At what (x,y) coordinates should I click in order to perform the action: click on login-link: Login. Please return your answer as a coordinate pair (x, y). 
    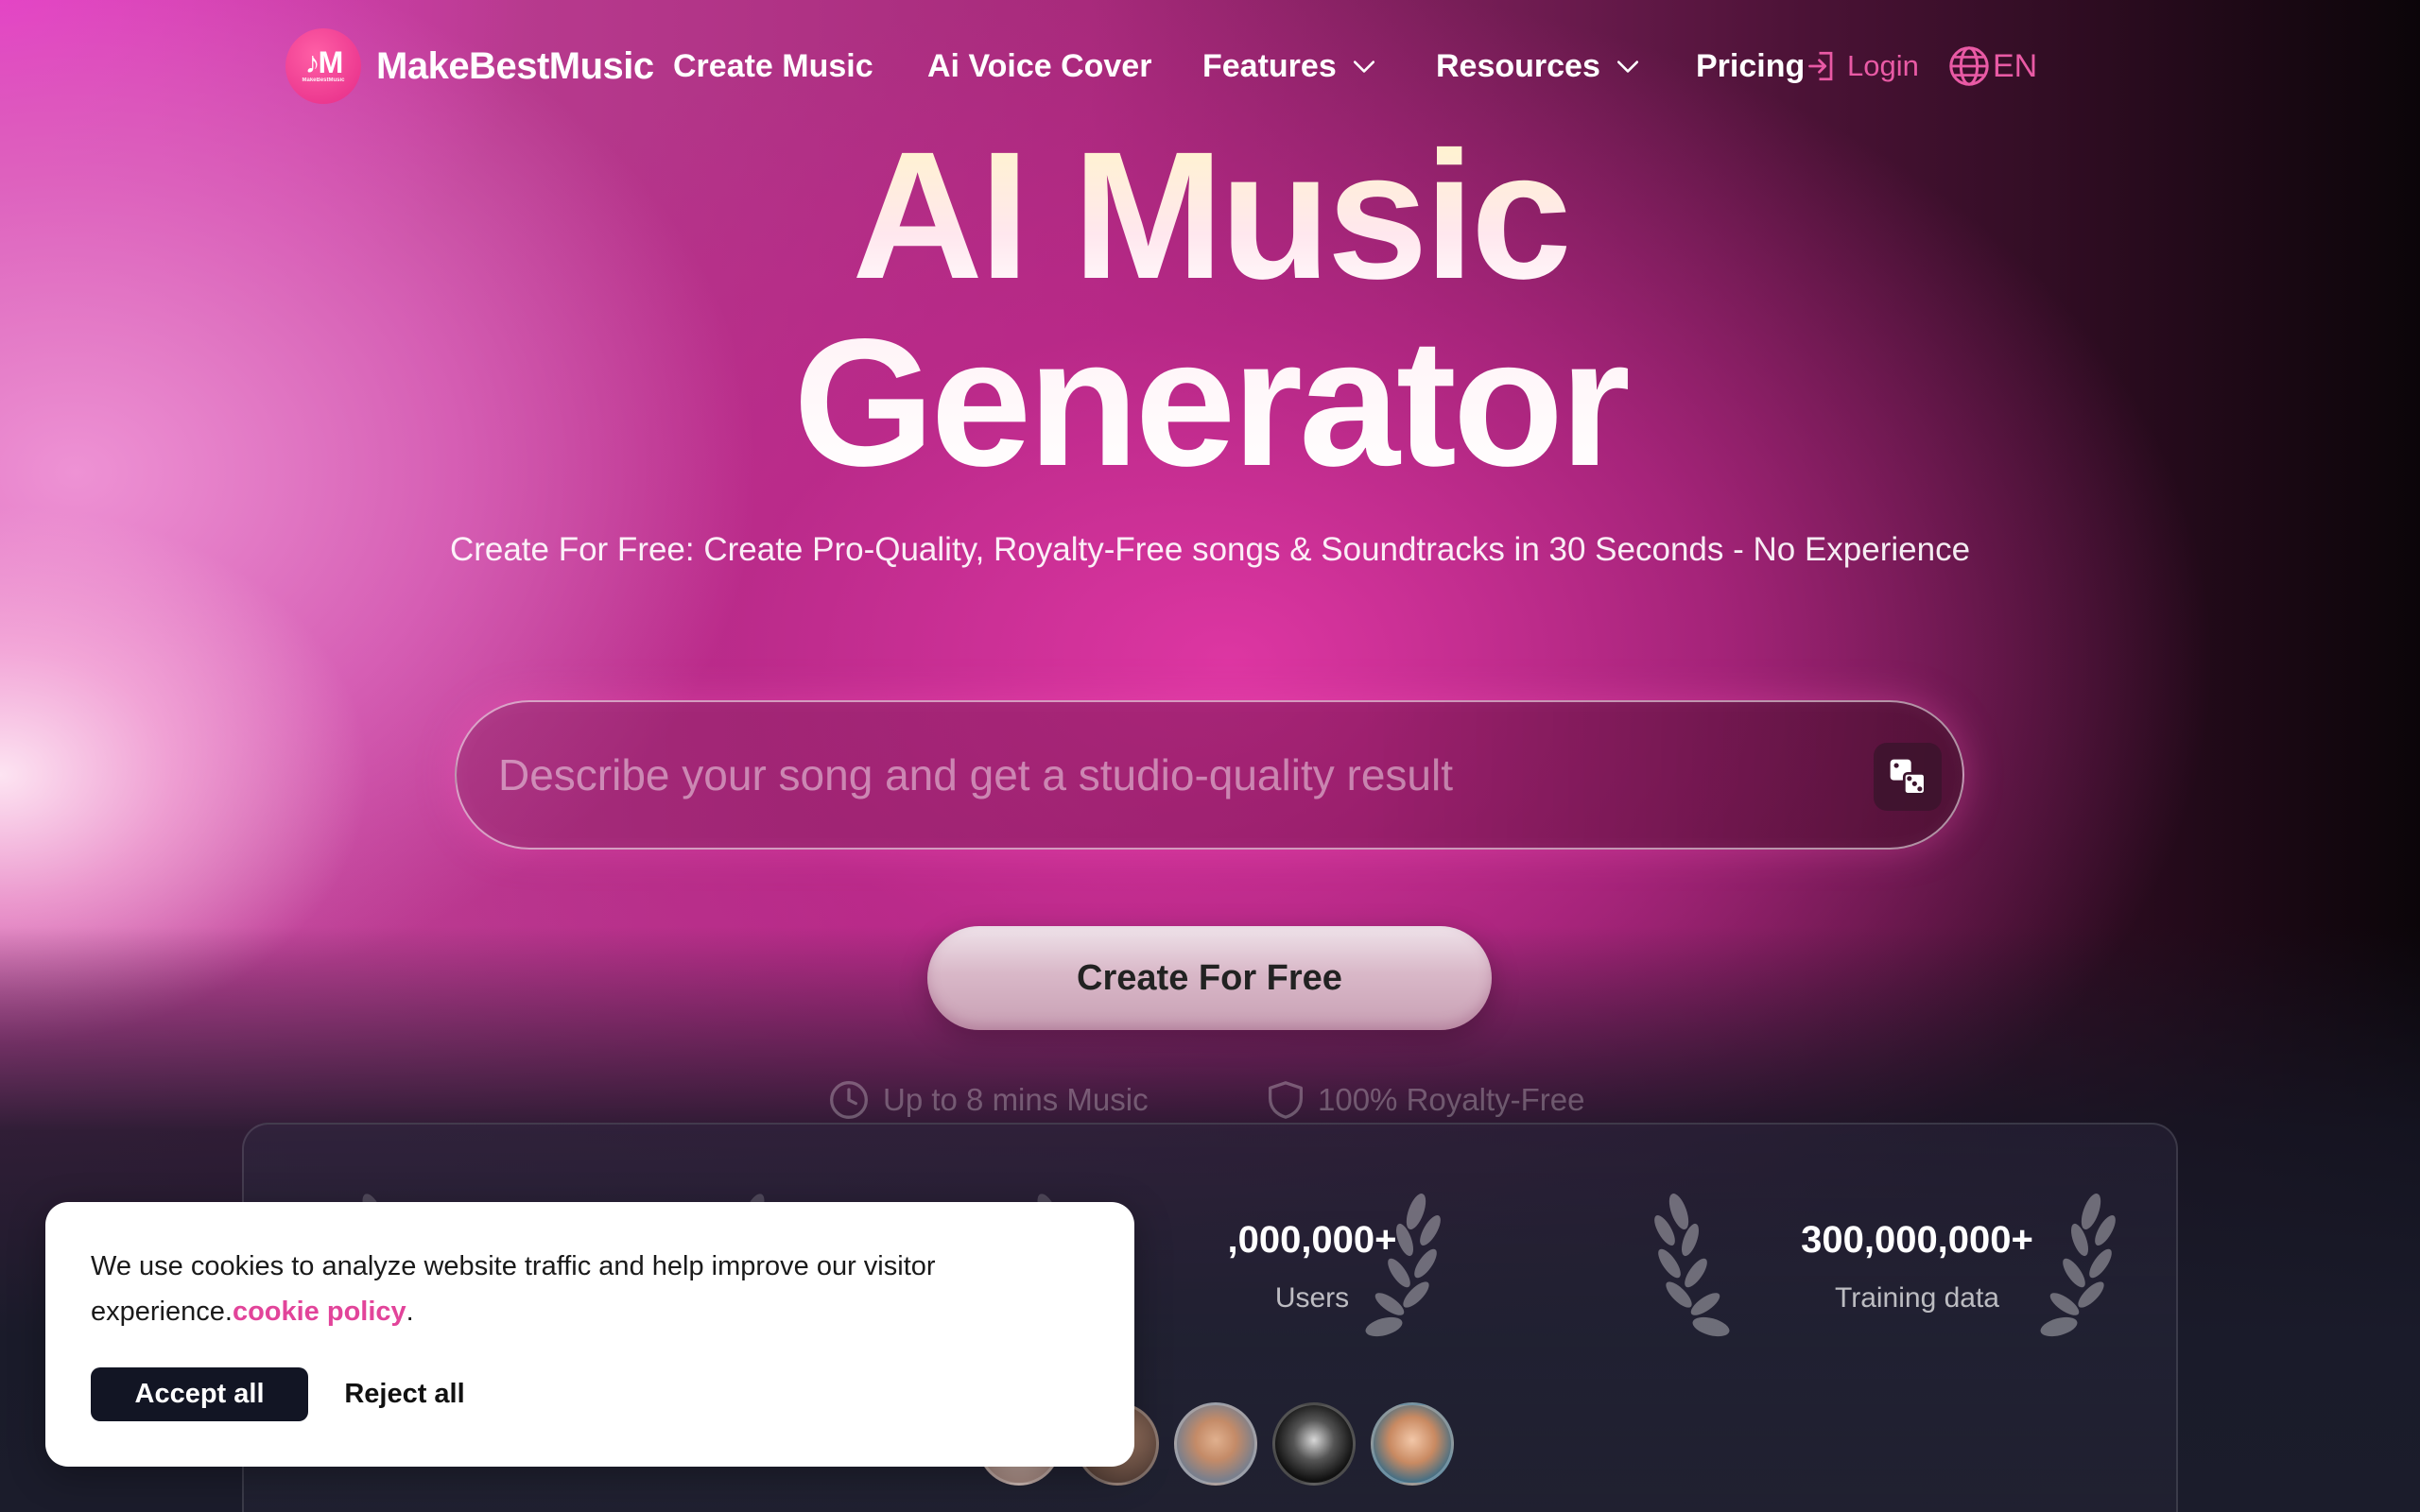
    Looking at the image, I should click on (1863, 66).